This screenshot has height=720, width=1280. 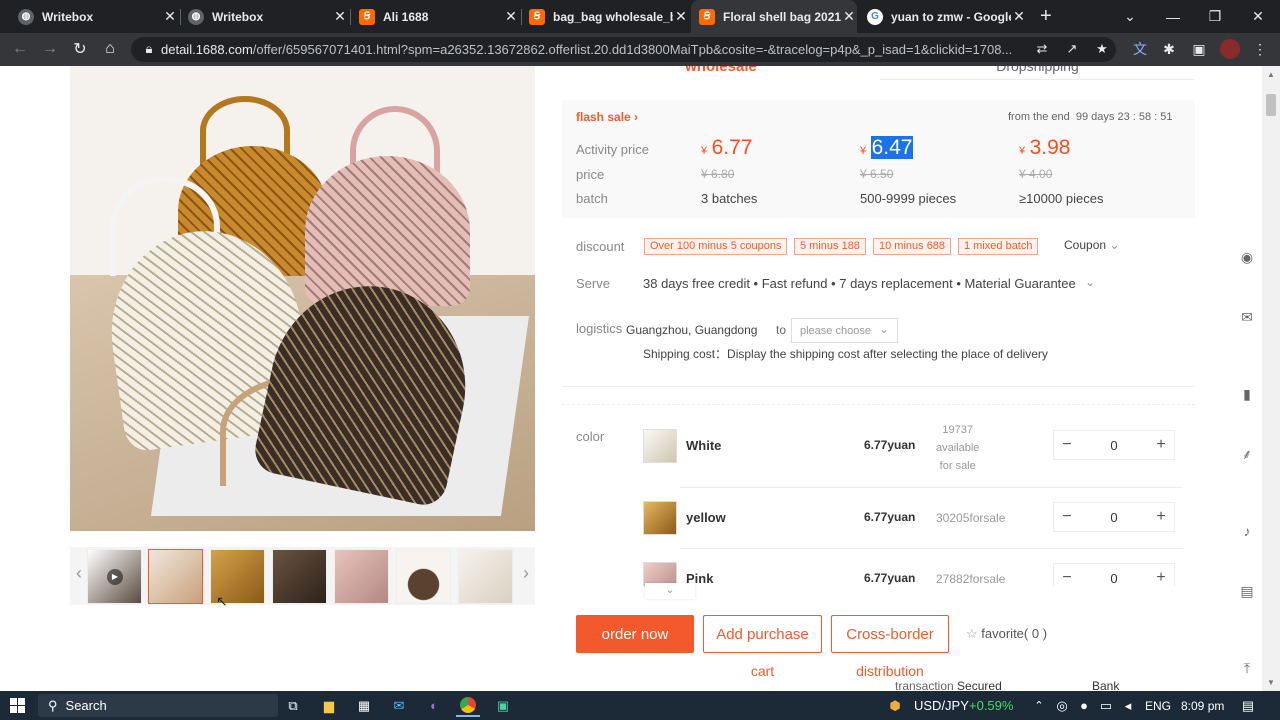 What do you see at coordinates (635, 634) in the screenshot?
I see `order-now-button: order now` at bounding box center [635, 634].